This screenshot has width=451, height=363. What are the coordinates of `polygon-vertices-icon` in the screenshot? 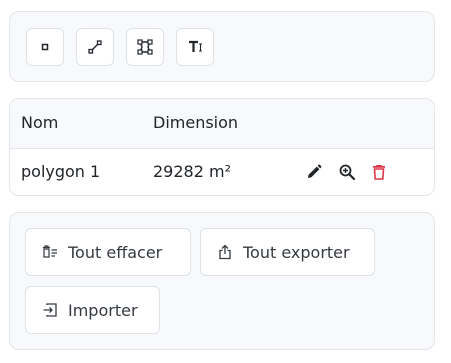 It's located at (145, 47).